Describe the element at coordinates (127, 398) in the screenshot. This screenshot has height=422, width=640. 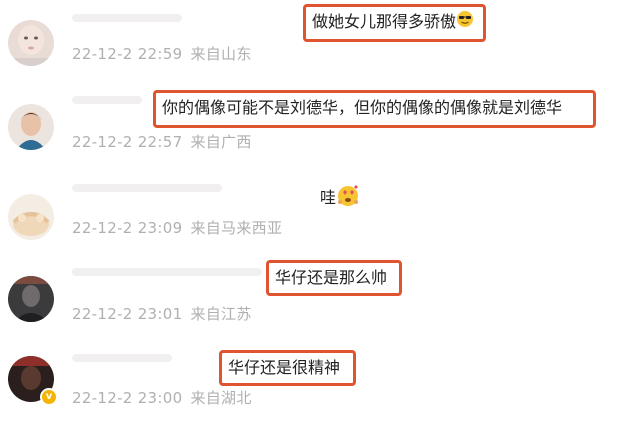
I see `comment-date: 22-12-2 23:00` at that location.